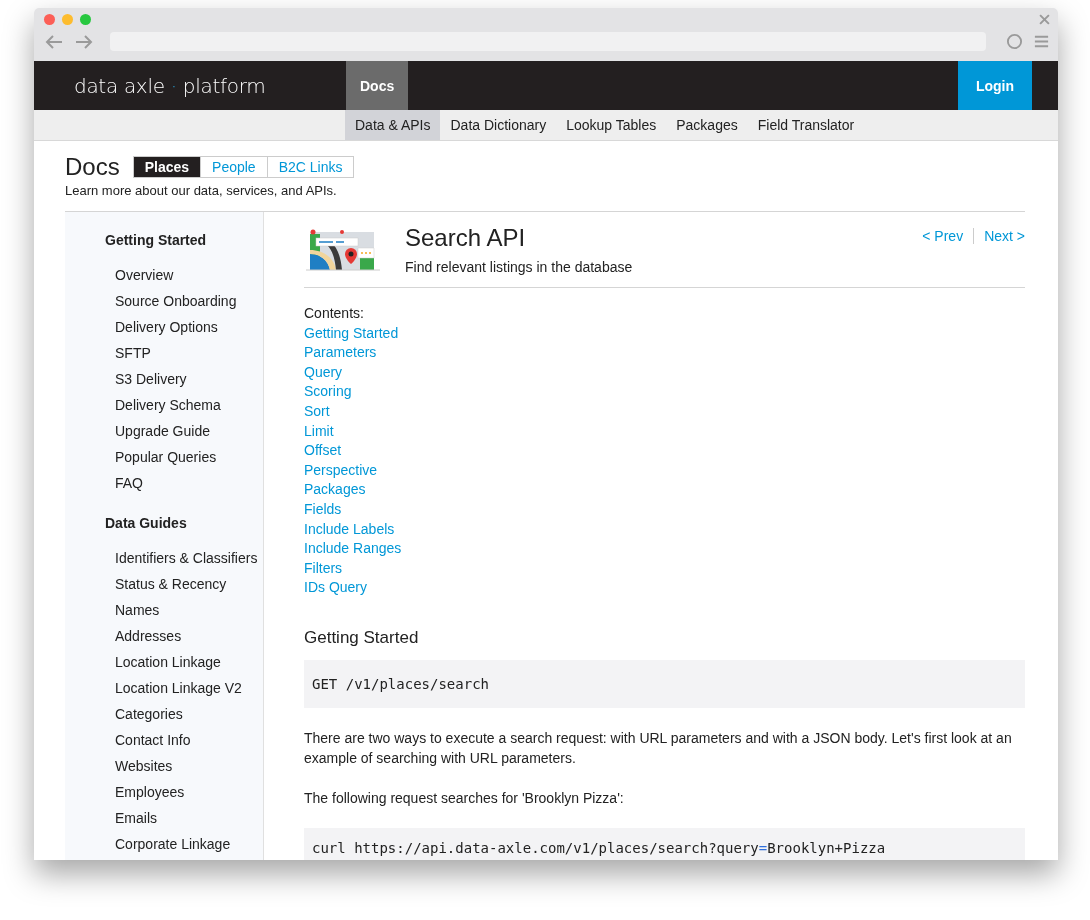 The image size is (1090, 920). Describe the element at coordinates (54, 41) in the screenshot. I see `back-arrow-icon` at that location.